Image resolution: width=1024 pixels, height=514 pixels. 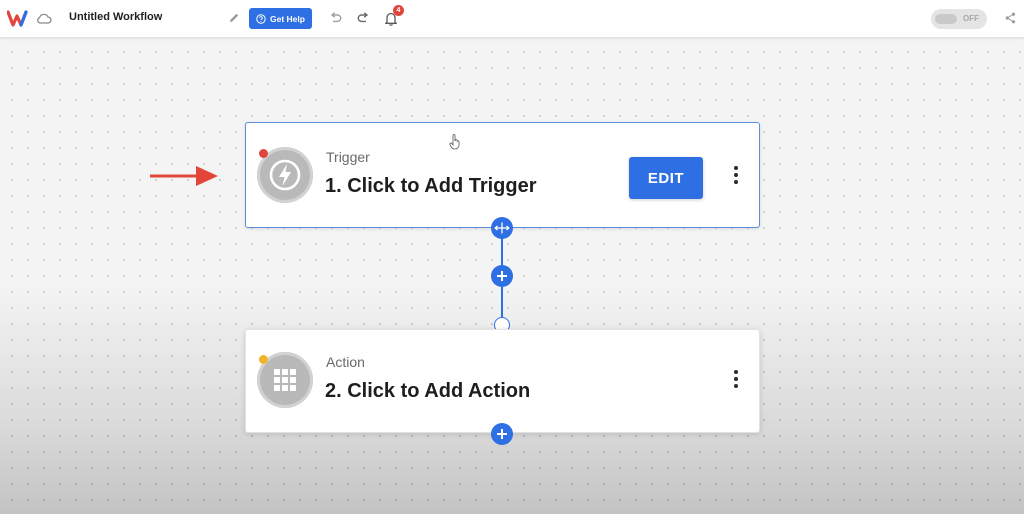 I want to click on share-icon, so click(x=1010, y=18).